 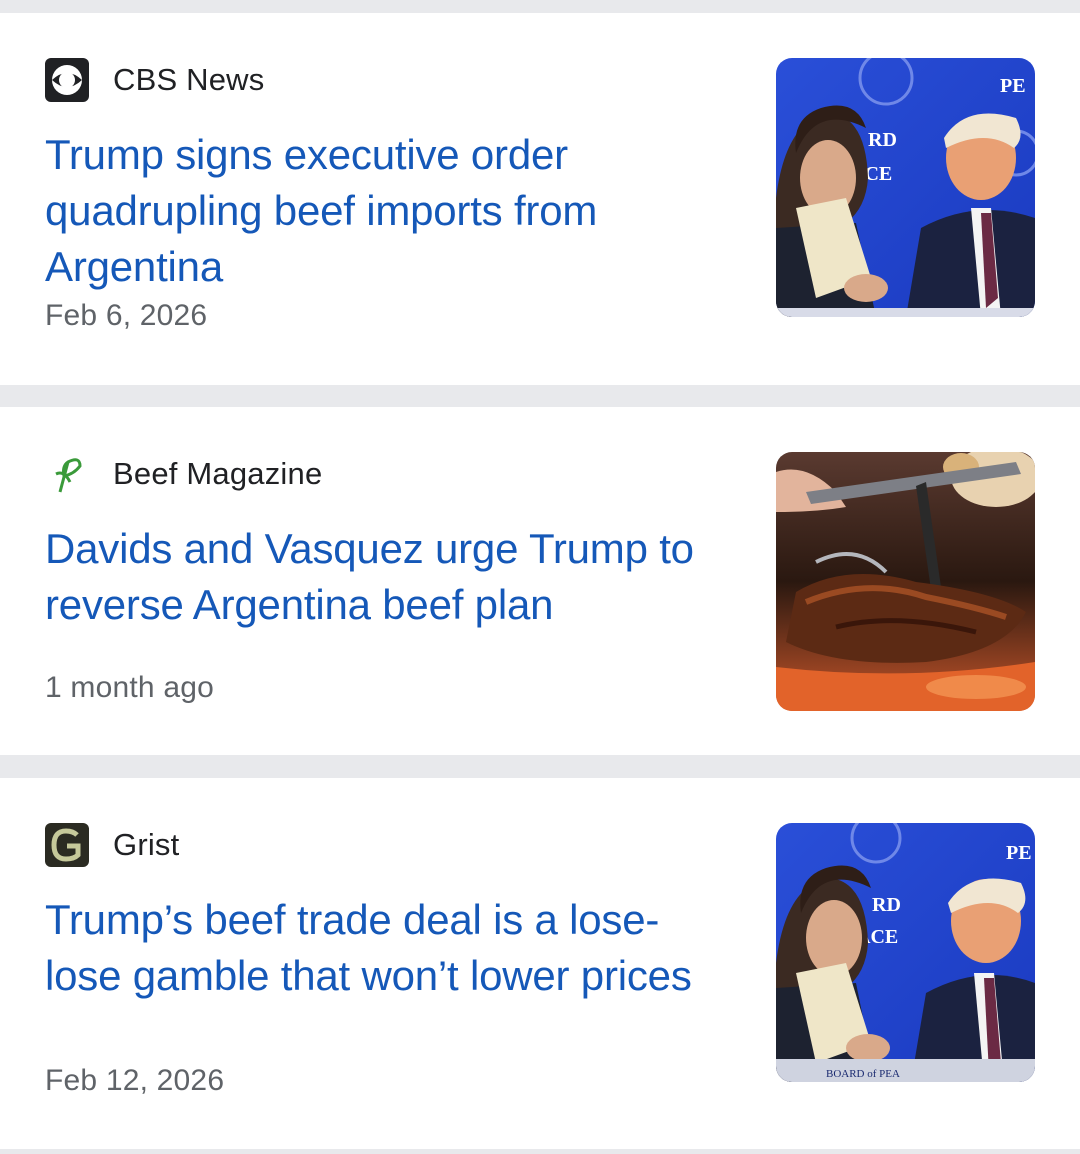 I want to click on green-leaf-logo-icon, so click(x=67, y=474).